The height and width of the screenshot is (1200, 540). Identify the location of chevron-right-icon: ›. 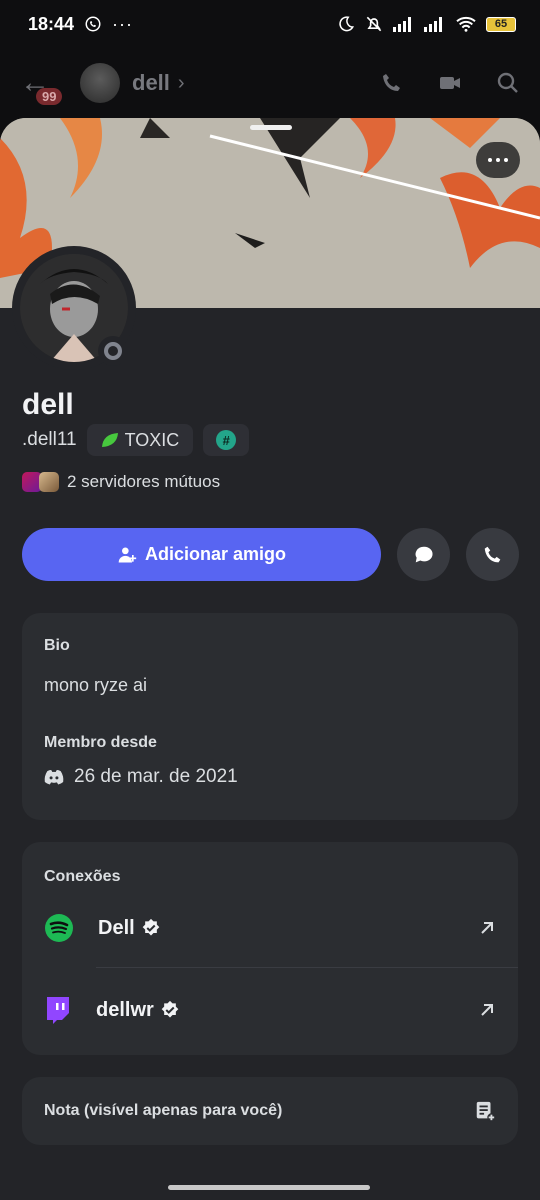
(181, 82).